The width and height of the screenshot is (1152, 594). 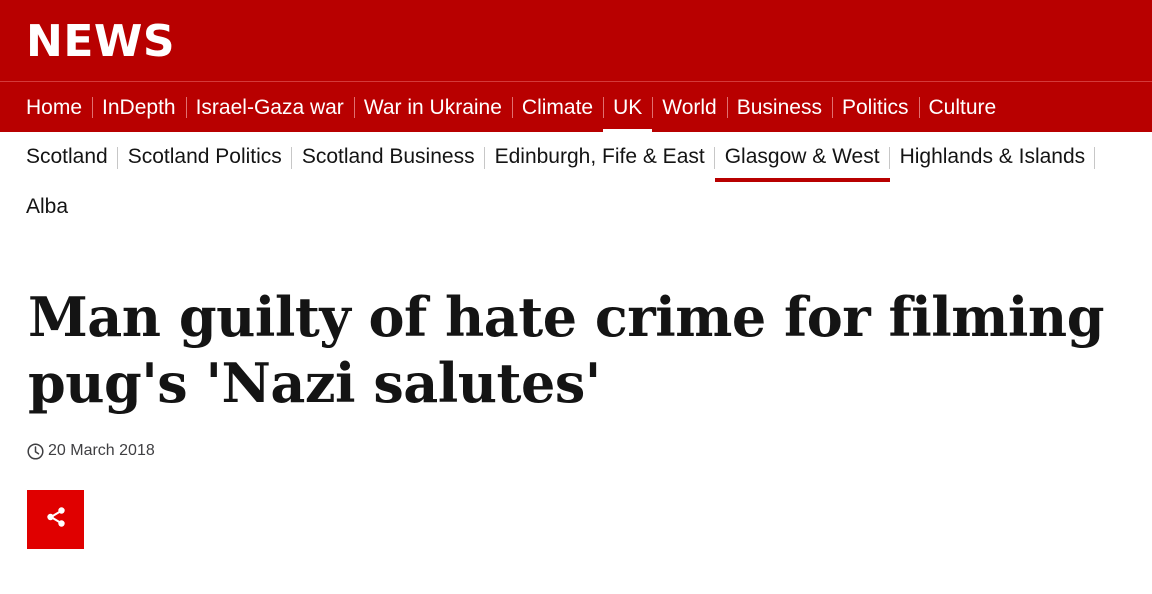 I want to click on subnav-item-scotland-business: Scotland Business, so click(x=388, y=157).